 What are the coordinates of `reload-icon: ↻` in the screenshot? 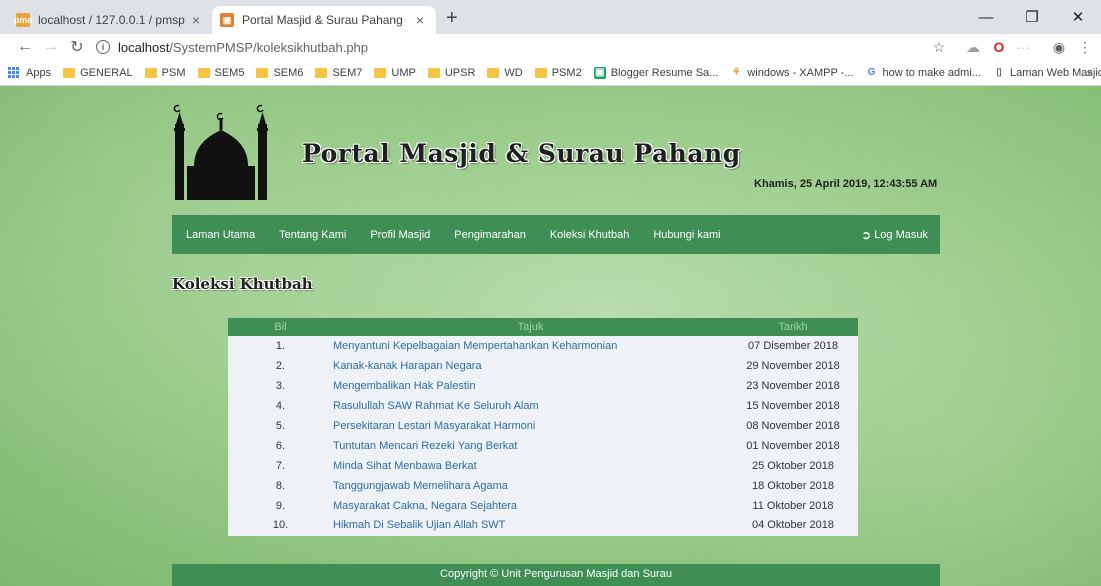 It's located at (77, 47).